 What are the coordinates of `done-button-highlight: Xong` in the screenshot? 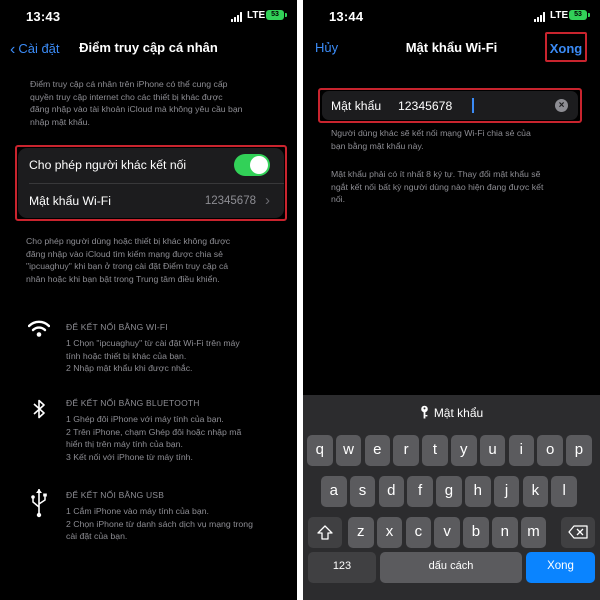 It's located at (566, 47).